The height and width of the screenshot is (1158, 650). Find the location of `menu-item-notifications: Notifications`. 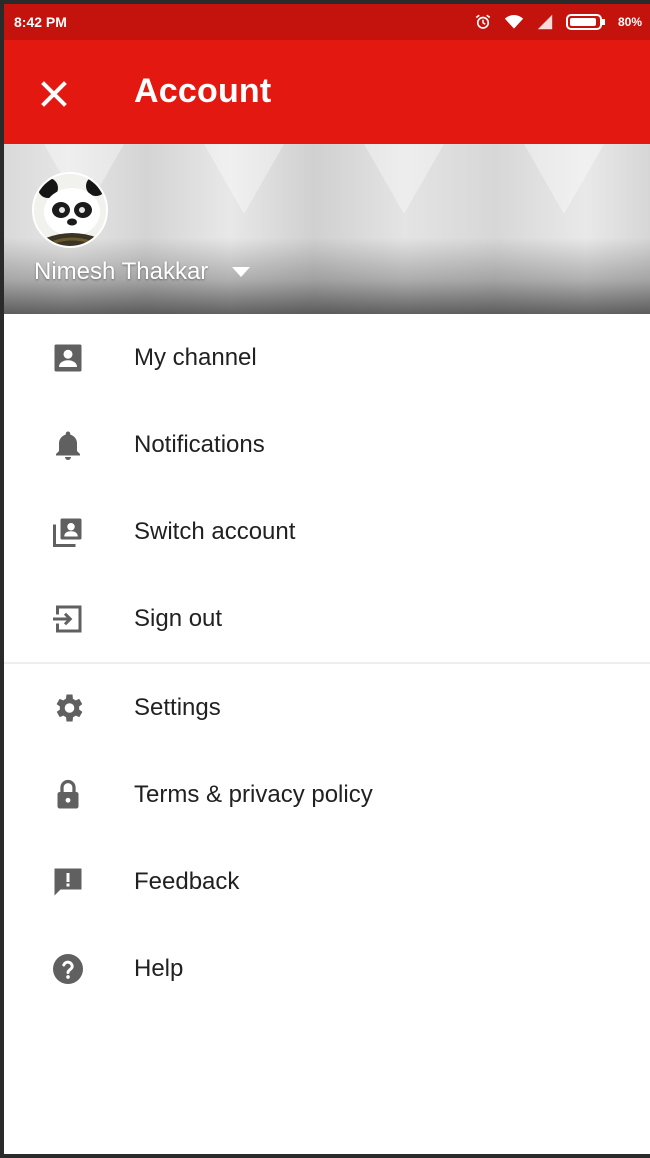

menu-item-notifications: Notifications is located at coordinates (327, 444).